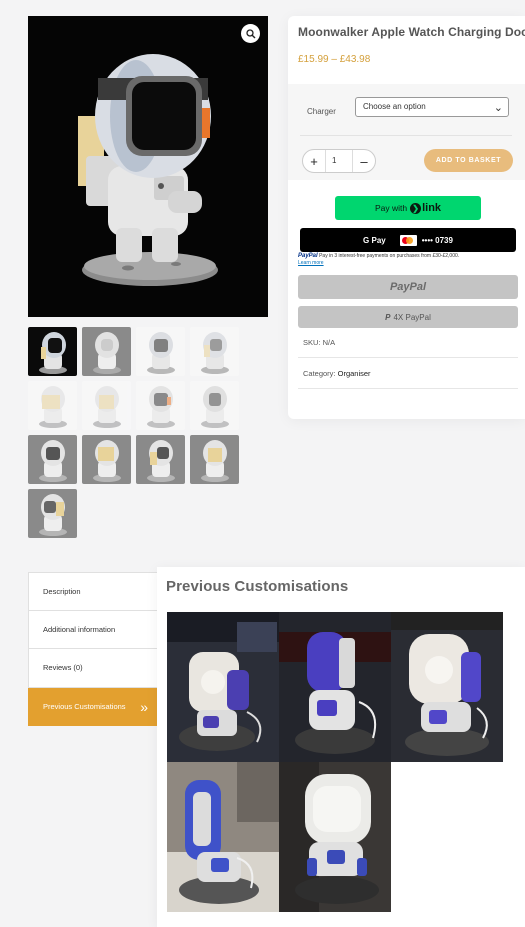  I want to click on learn-more-link: Learn more, so click(311, 263).